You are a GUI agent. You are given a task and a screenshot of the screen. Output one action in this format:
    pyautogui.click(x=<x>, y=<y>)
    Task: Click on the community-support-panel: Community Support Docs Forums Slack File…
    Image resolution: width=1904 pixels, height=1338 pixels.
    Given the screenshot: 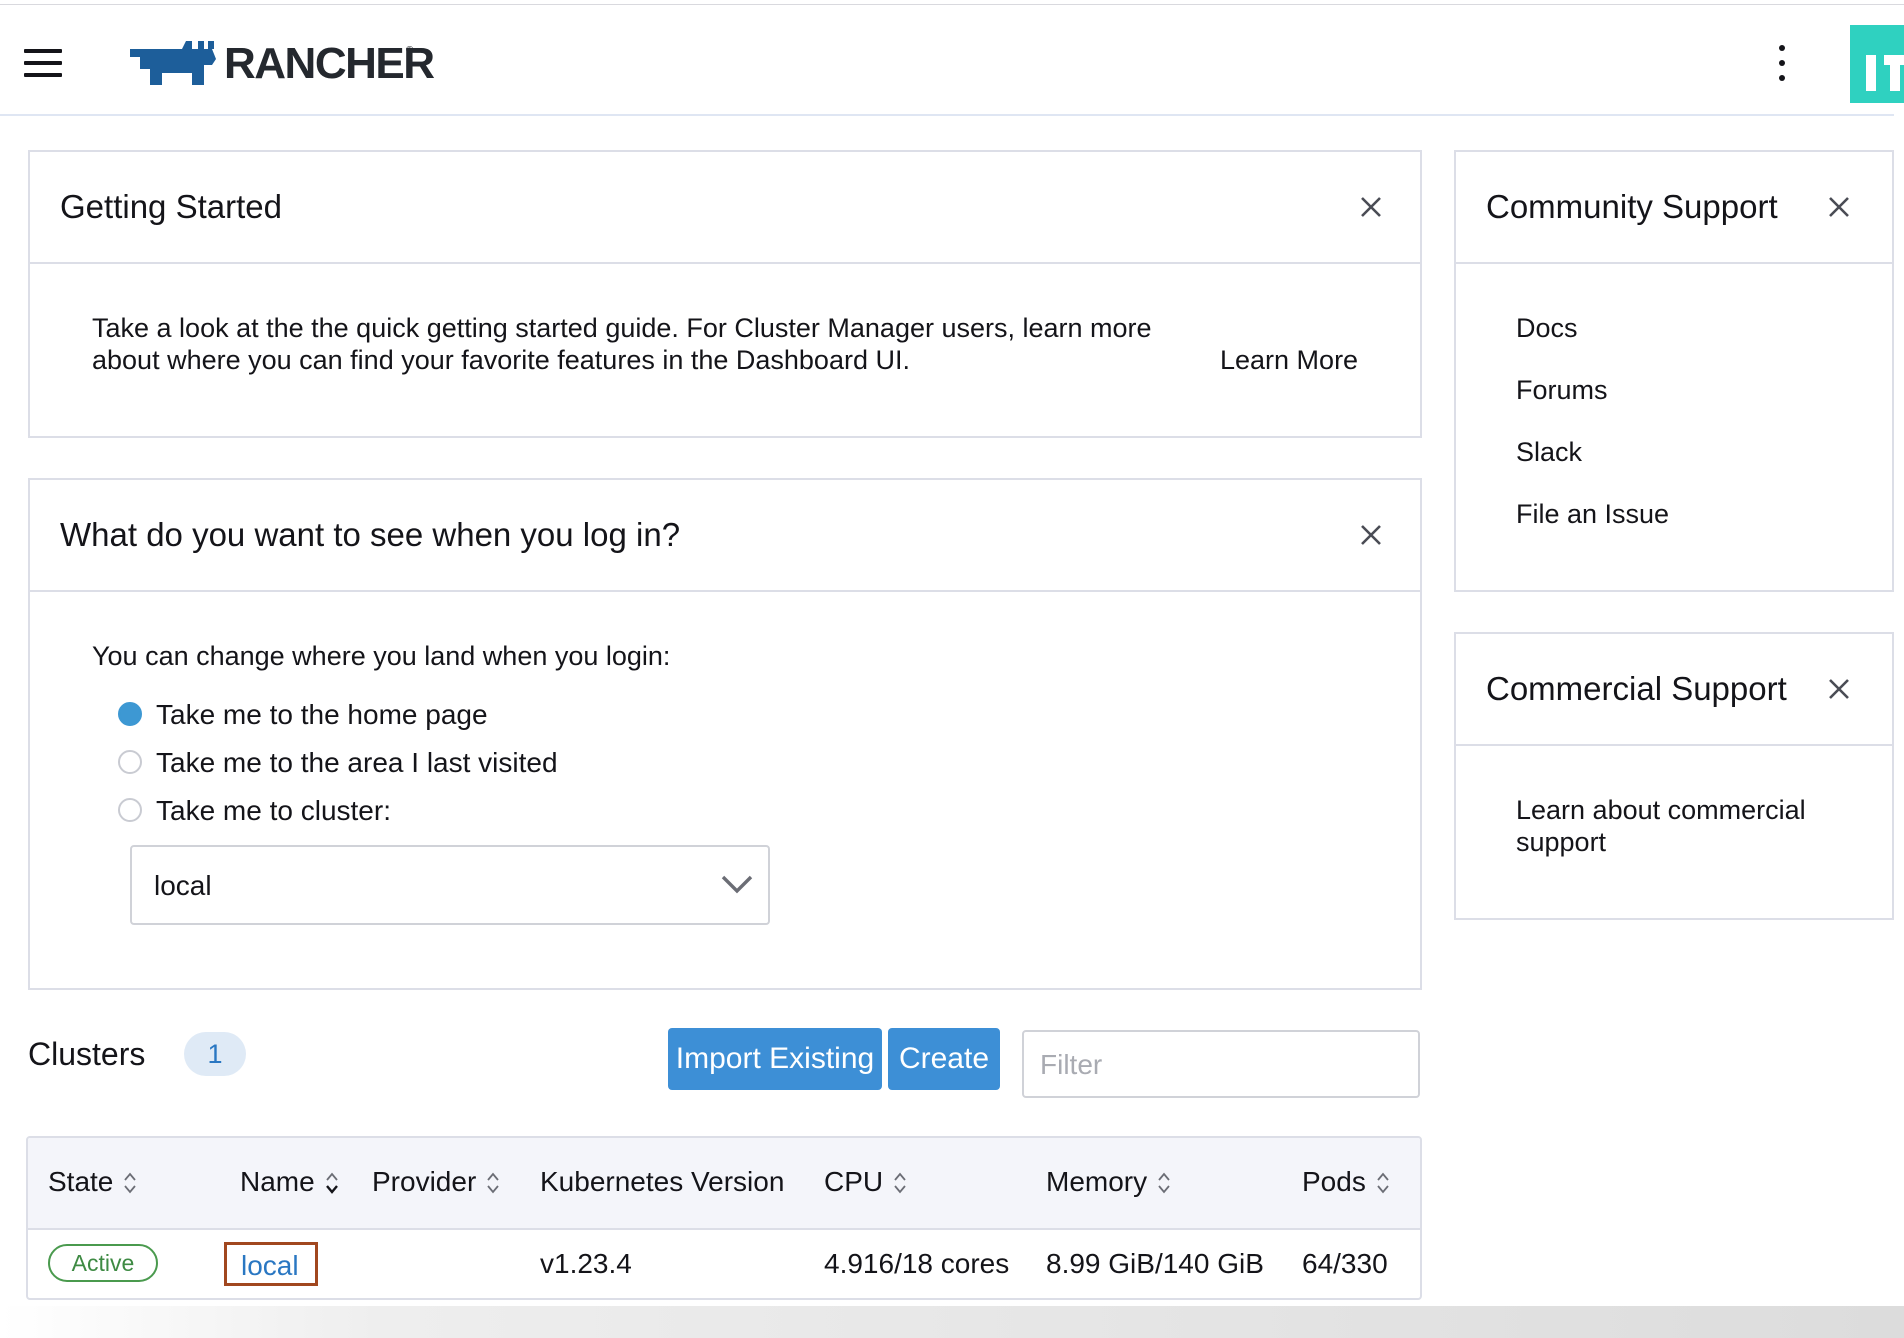 What is the action you would take?
    pyautogui.click(x=1674, y=371)
    